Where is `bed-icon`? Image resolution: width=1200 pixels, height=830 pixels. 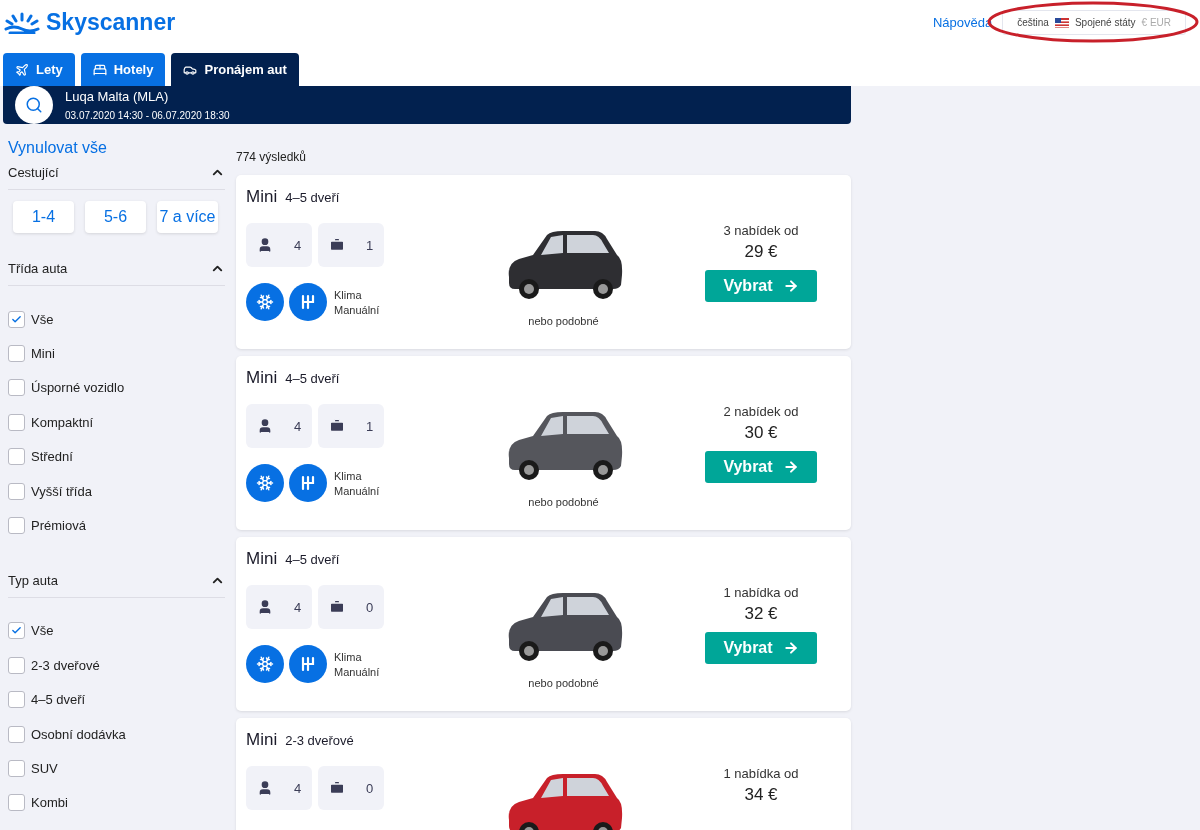 bed-icon is located at coordinates (99, 69).